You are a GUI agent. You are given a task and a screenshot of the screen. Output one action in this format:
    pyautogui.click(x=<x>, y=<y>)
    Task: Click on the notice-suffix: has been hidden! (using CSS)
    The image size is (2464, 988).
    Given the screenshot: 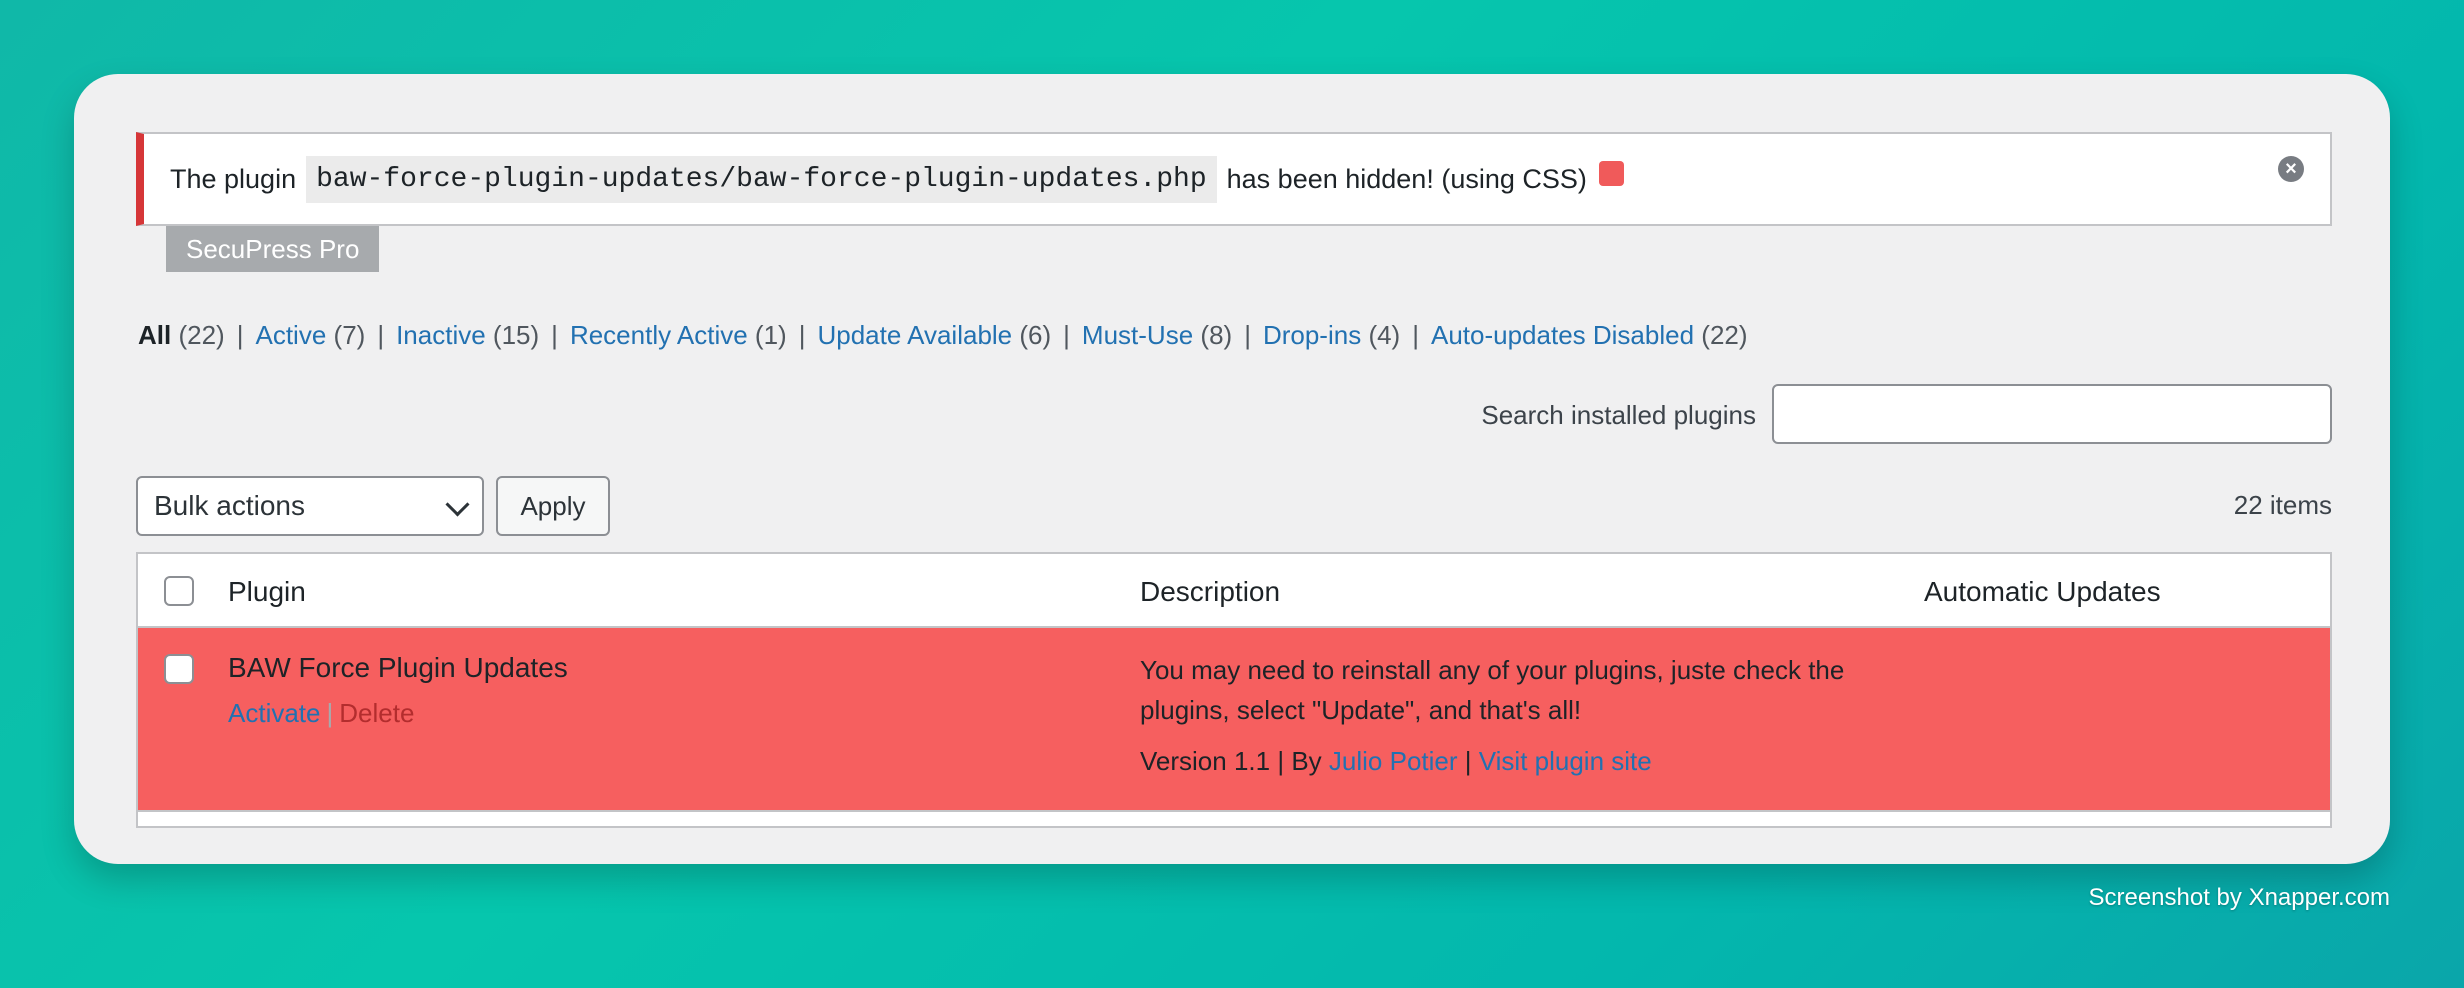 What is the action you would take?
    pyautogui.click(x=1406, y=178)
    